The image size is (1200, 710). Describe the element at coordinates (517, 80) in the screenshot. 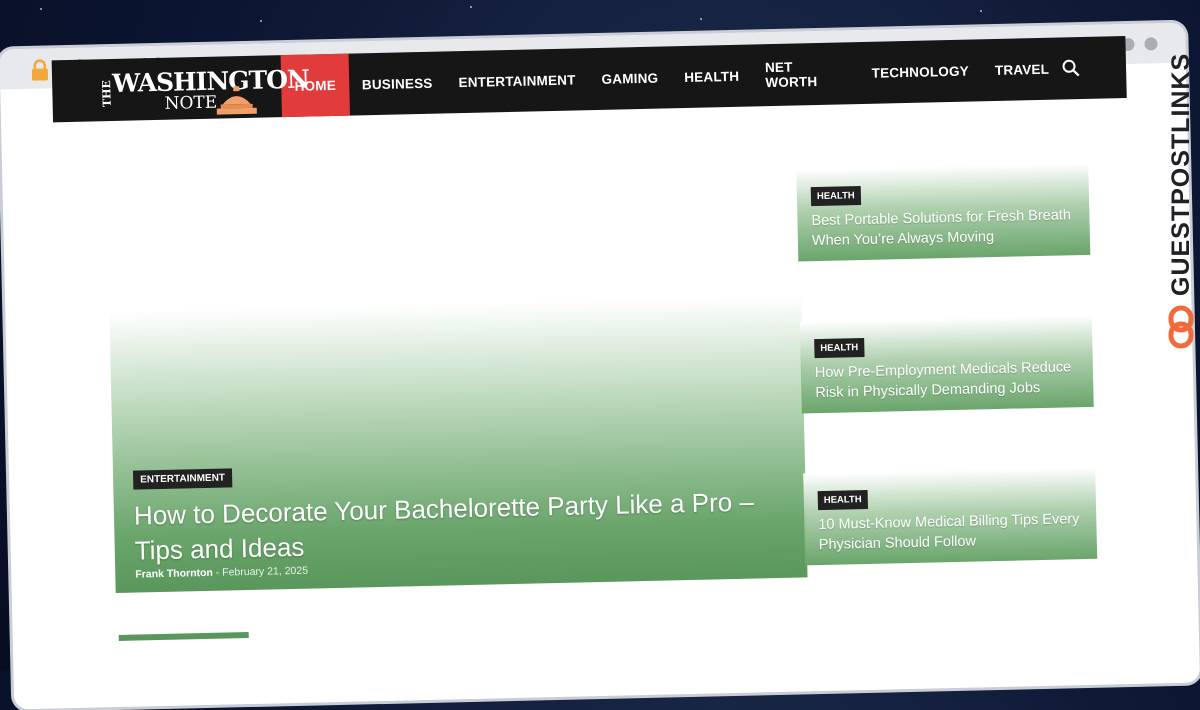

I see `nav-item-entertainment: ENTERTAINMENT` at that location.